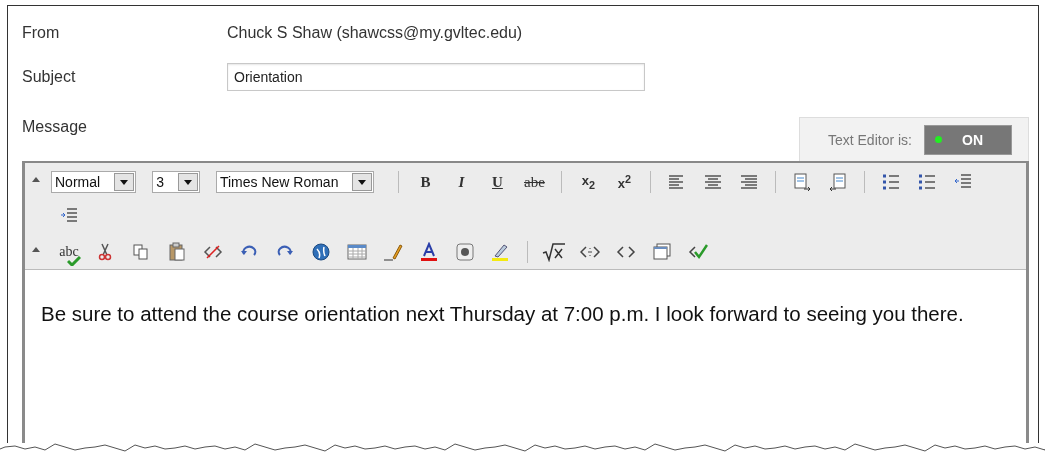 Image resolution: width=1045 pixels, height=457 pixels. I want to click on clipboard-icon, so click(177, 252).